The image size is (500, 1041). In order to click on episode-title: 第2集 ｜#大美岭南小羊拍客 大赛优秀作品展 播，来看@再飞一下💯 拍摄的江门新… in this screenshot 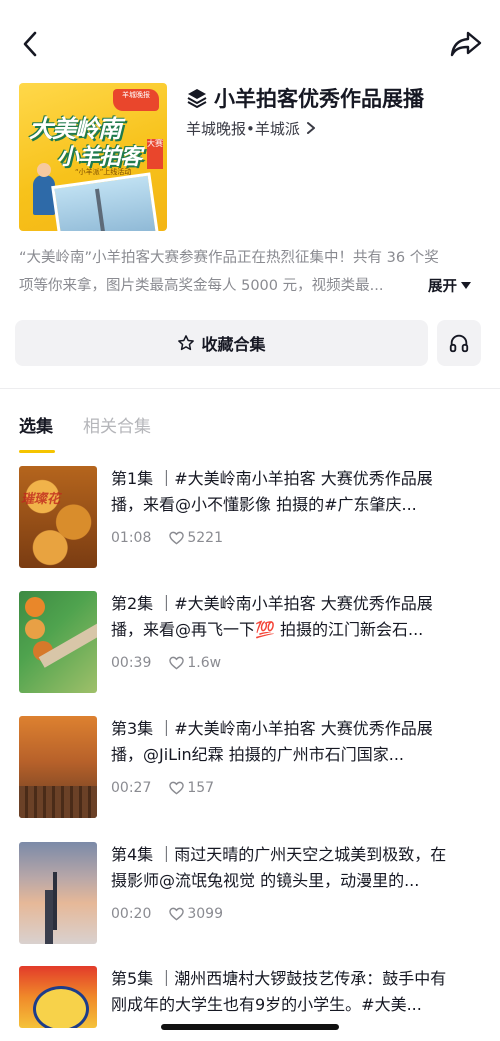, I will do `click(272, 616)`.